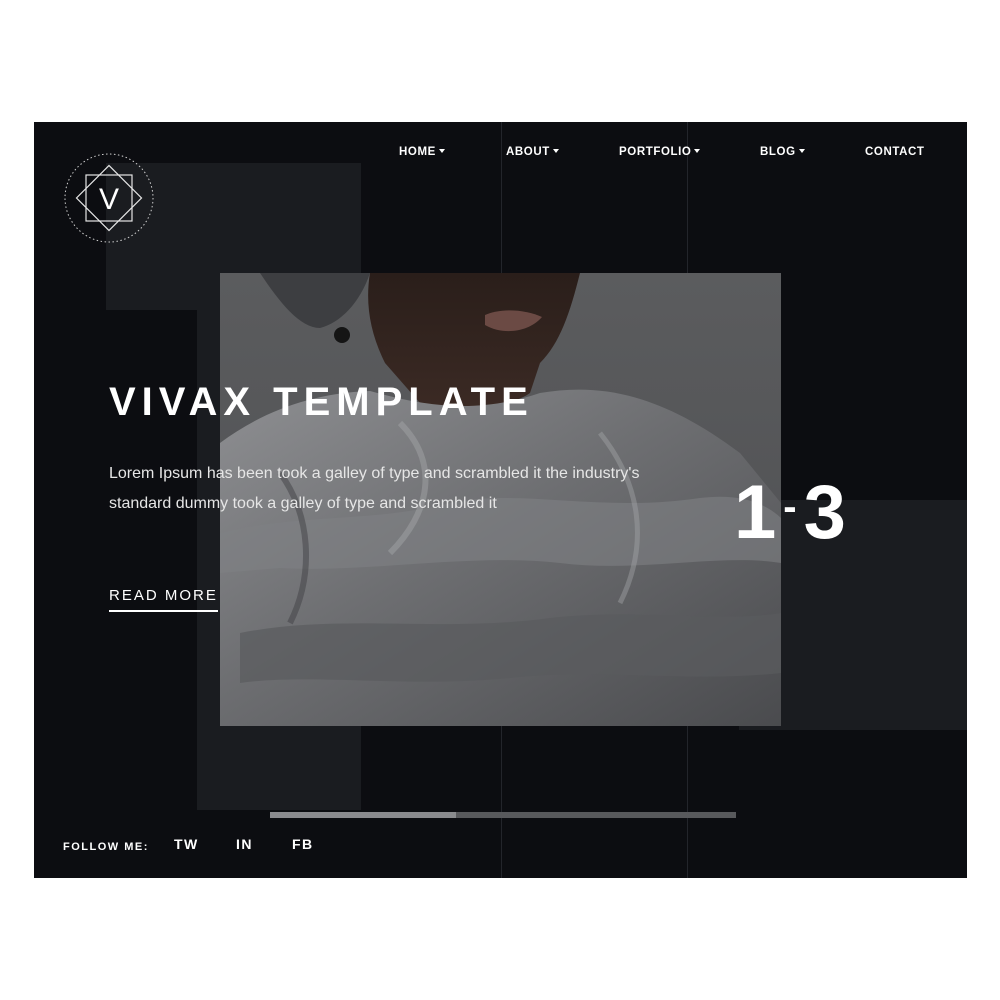  Describe the element at coordinates (186, 844) in the screenshot. I see `social-link-twitter: TW` at that location.